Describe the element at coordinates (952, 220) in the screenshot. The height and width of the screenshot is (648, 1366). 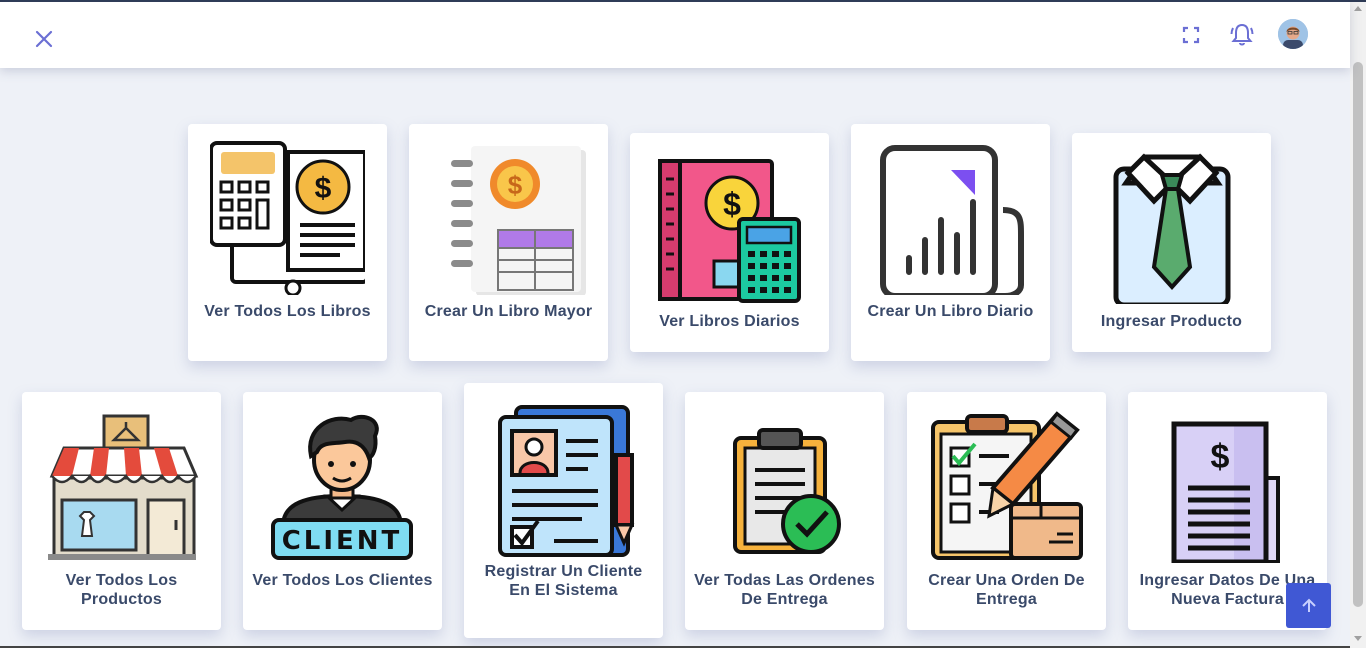
I see `report-chart-icon` at that location.